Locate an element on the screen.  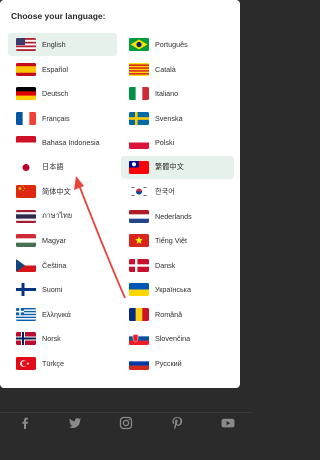
flag-gr-icon is located at coordinates (26, 314).